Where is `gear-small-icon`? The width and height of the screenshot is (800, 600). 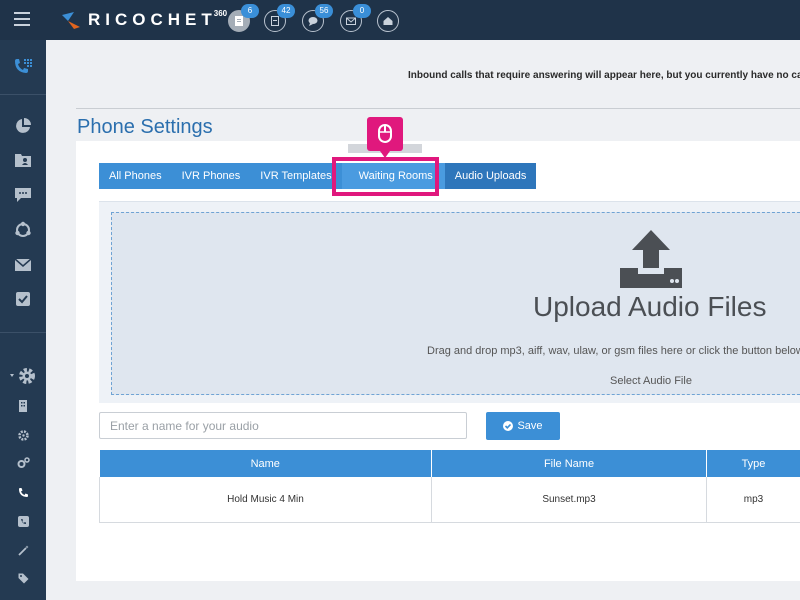
gear-small-icon is located at coordinates (23, 435).